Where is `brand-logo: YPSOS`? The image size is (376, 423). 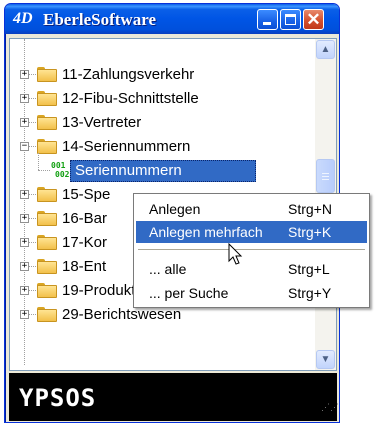 brand-logo: YPSOS is located at coordinates (58, 398).